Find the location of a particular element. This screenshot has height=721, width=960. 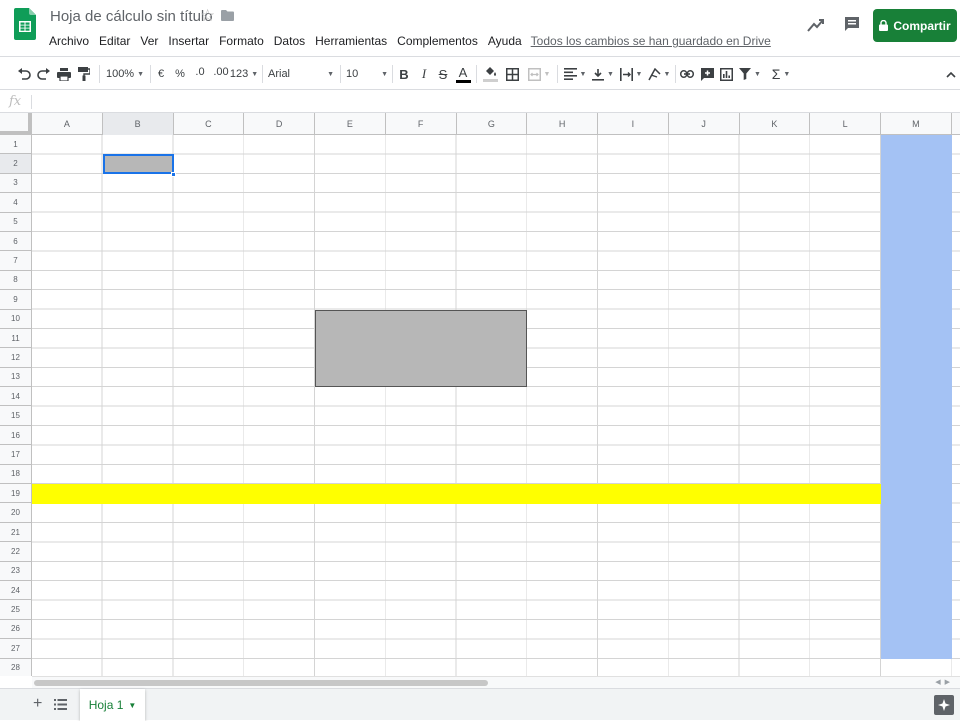

row-header: 9 is located at coordinates (15, 300).